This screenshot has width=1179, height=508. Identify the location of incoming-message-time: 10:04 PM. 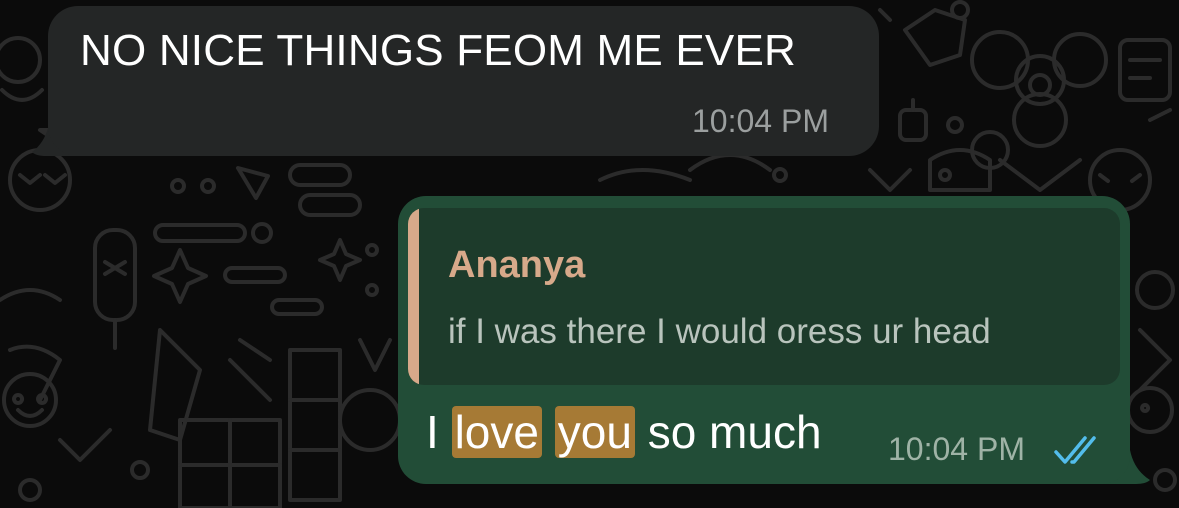
(760, 121).